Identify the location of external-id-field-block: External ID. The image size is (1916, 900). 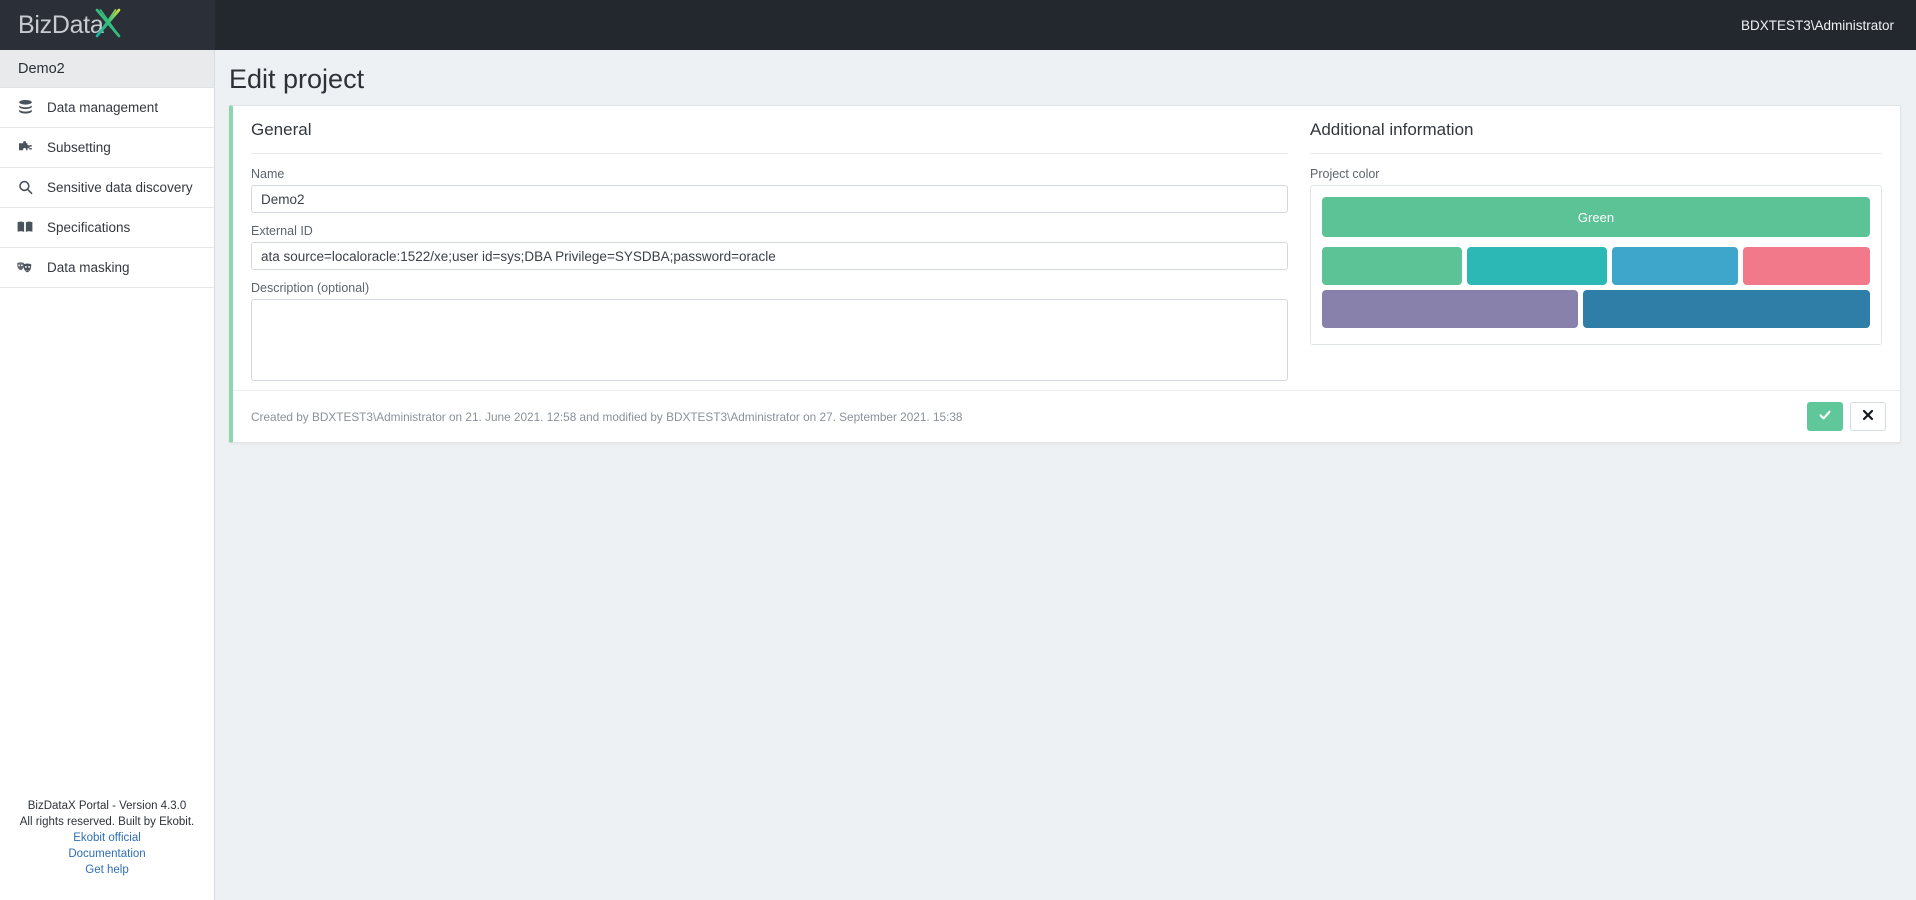
(769, 247).